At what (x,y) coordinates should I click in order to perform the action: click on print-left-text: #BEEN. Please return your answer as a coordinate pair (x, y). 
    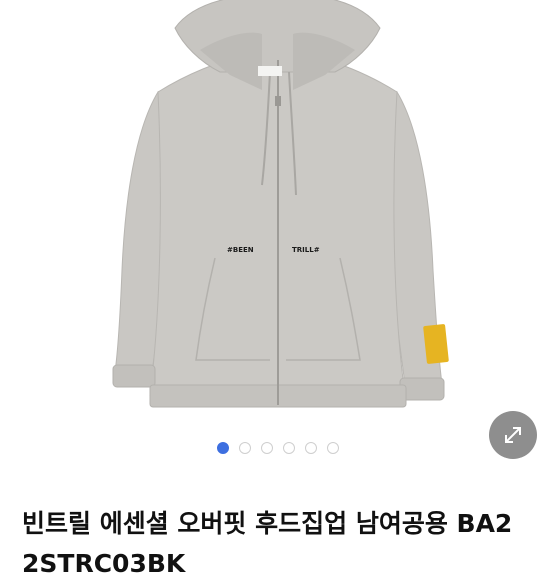
    Looking at the image, I should click on (240, 250).